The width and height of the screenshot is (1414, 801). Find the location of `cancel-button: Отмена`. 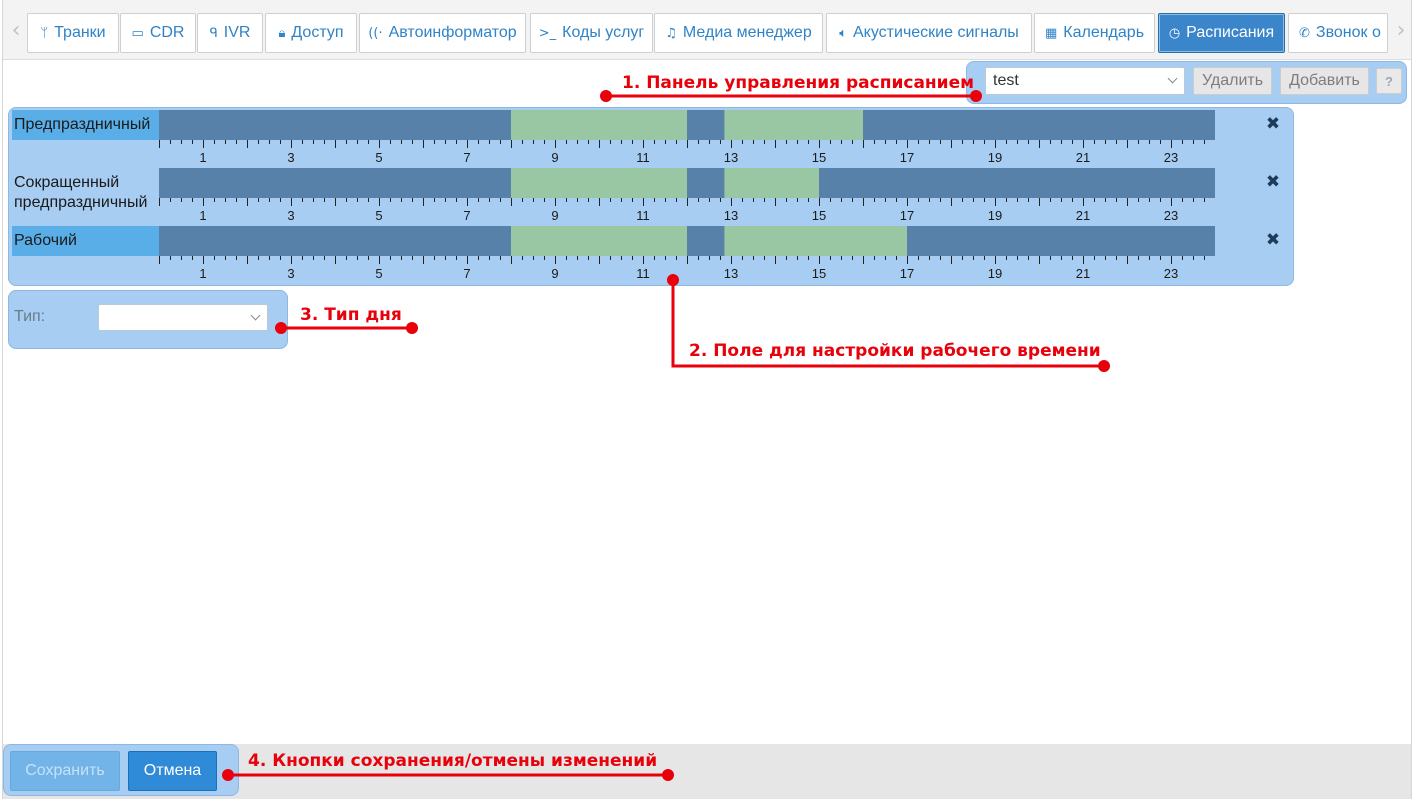

cancel-button: Отмена is located at coordinates (172, 771).